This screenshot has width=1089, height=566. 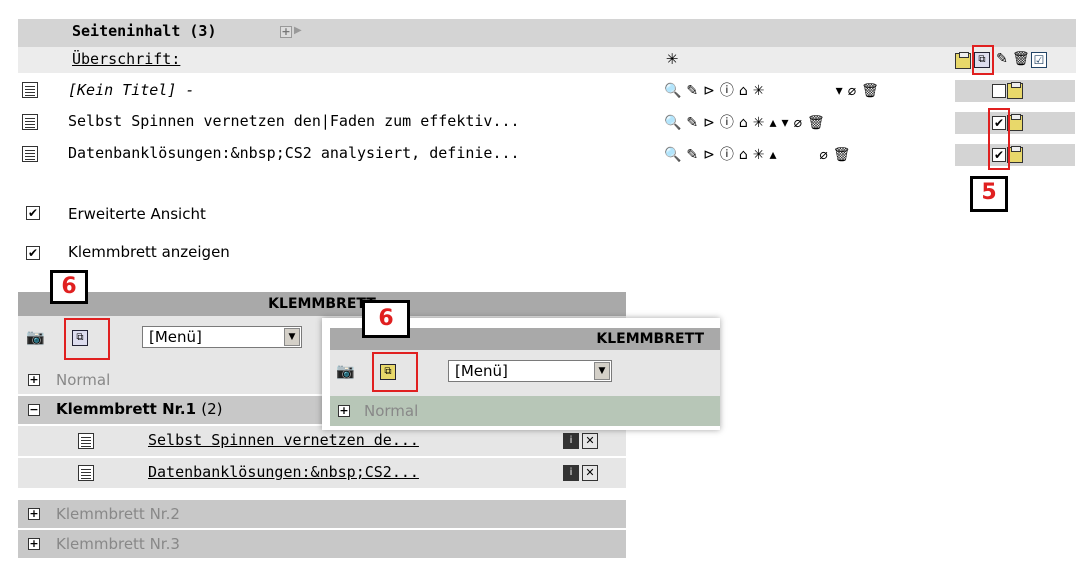 What do you see at coordinates (672, 60) in the screenshot?
I see `new-element-icon: ✳` at bounding box center [672, 60].